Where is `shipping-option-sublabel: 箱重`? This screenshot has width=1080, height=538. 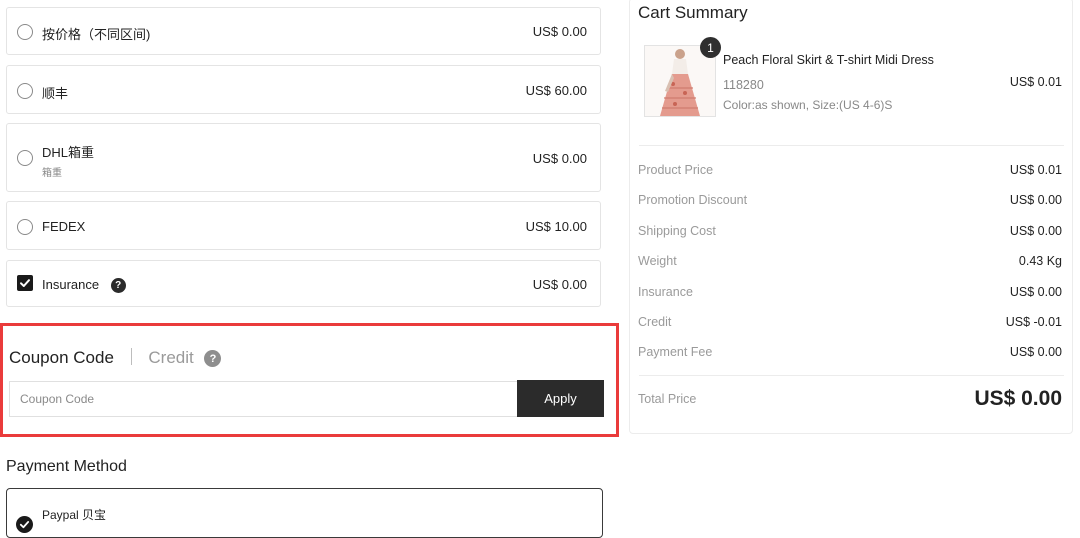 shipping-option-sublabel: 箱重 is located at coordinates (52, 173).